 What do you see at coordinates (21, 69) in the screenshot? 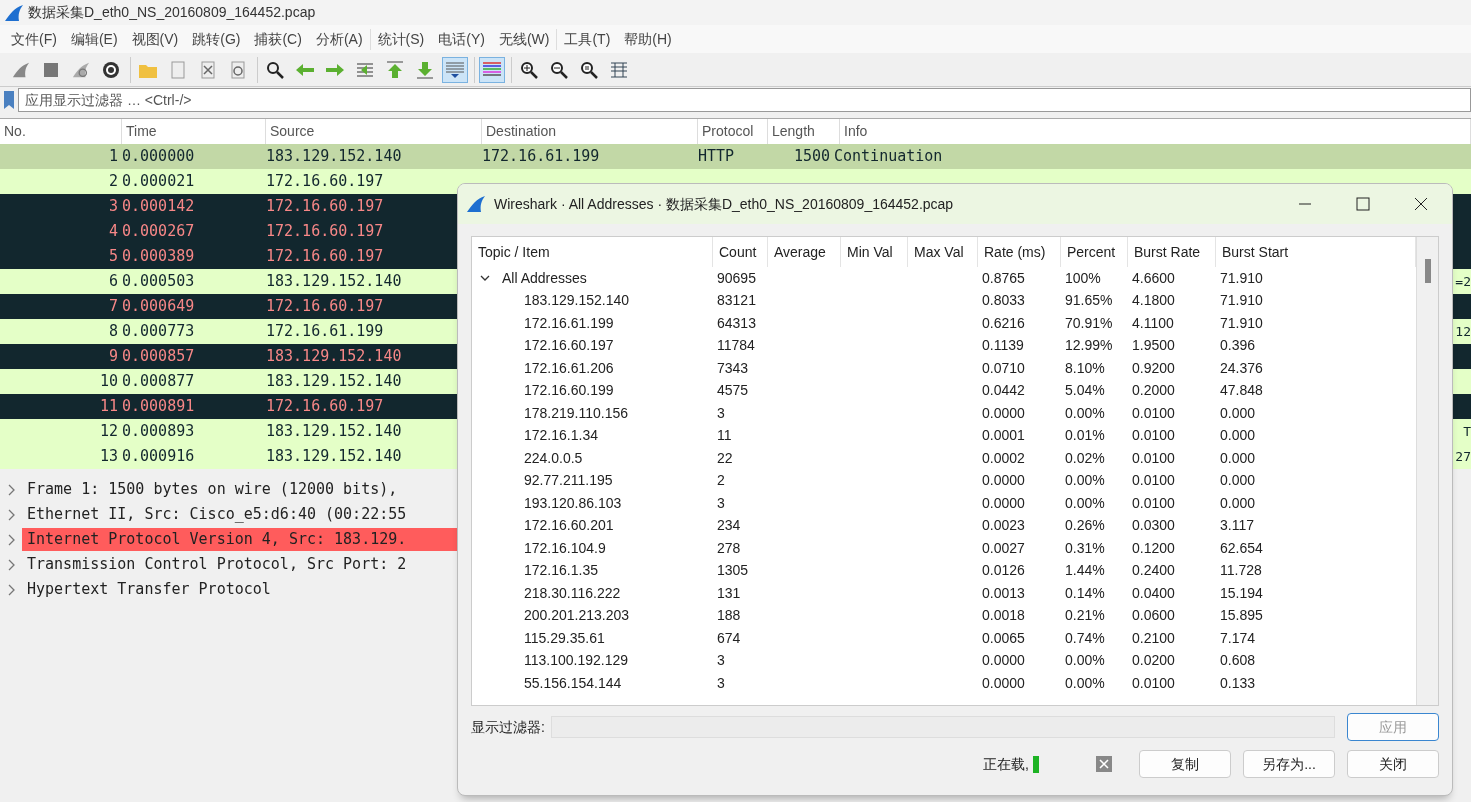
I see `shark-fin-icon` at bounding box center [21, 69].